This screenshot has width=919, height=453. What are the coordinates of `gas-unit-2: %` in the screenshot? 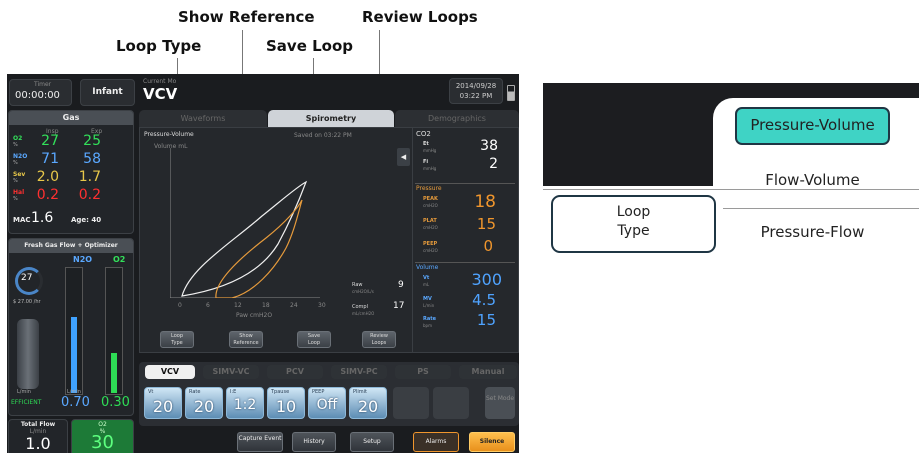 It's located at (15, 181).